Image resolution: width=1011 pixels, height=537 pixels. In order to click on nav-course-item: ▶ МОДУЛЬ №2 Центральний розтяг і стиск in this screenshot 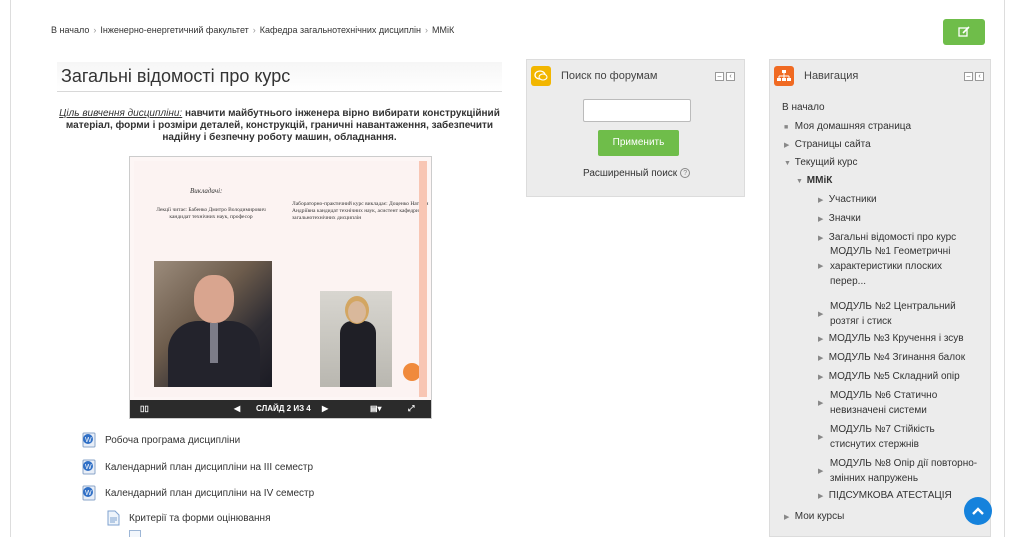, I will do `click(898, 314)`.